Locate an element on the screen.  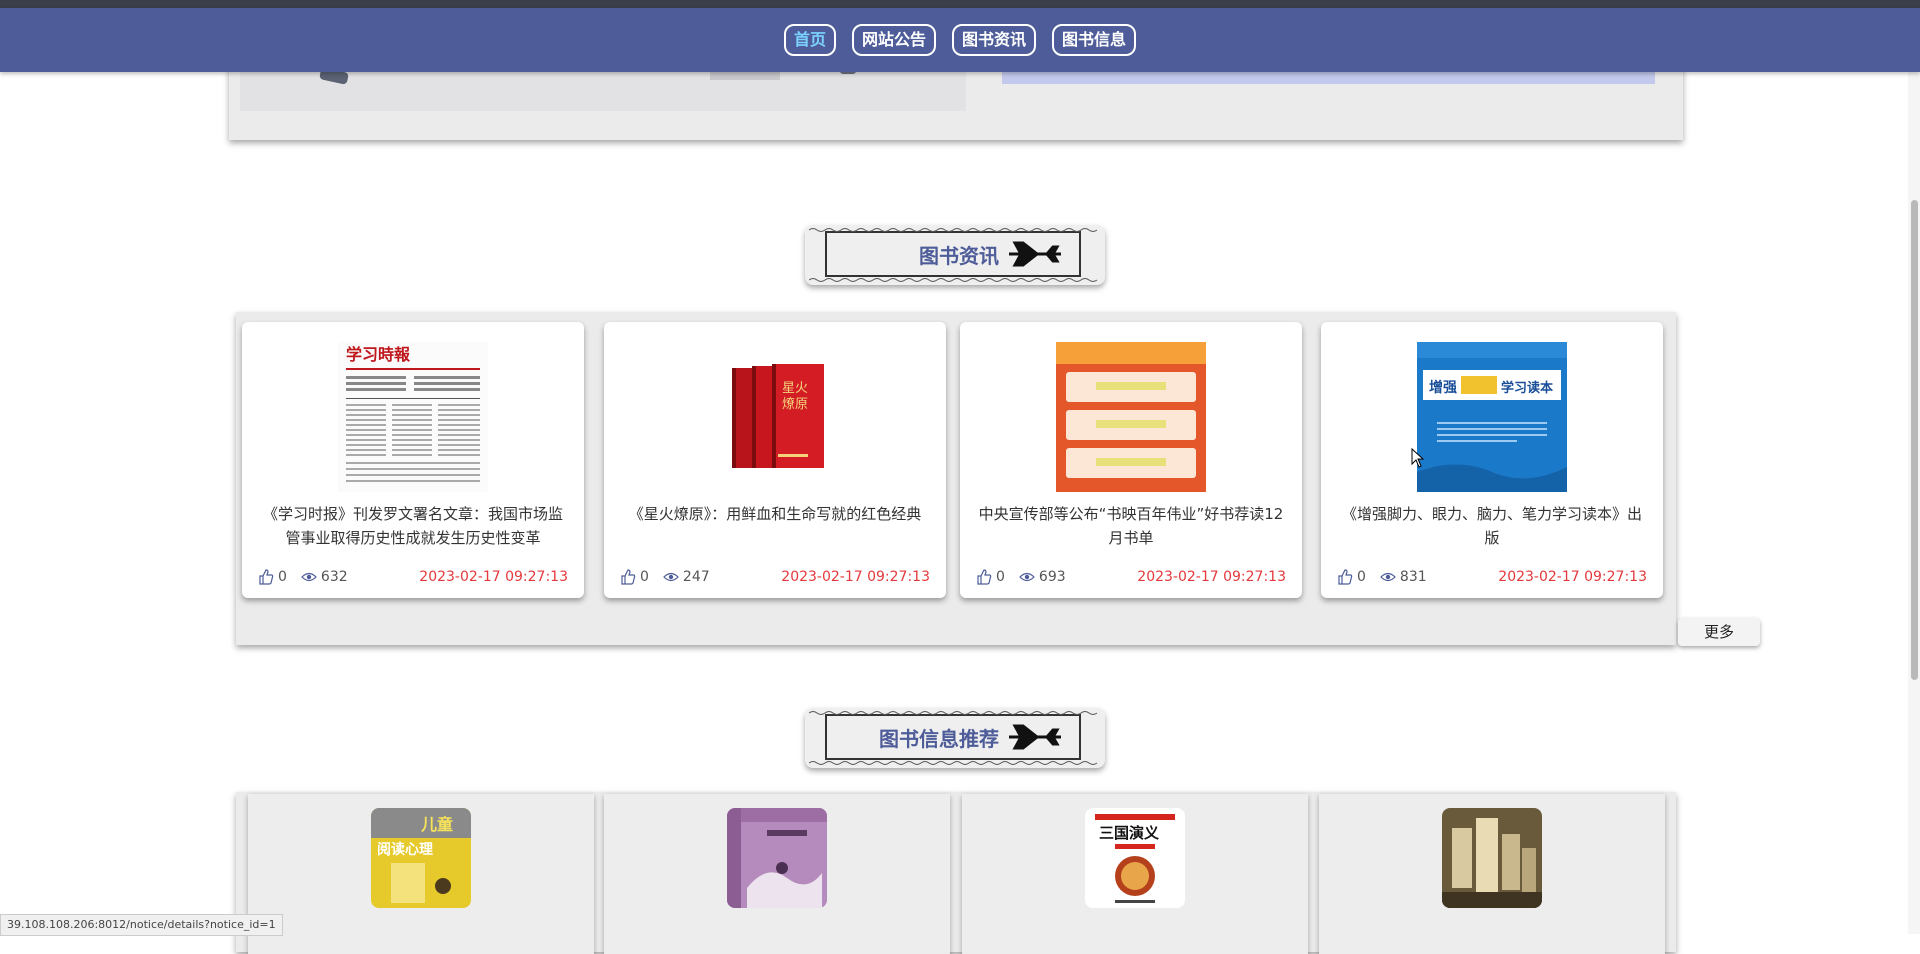
news-meta: 0 247 2023-02-17 09:27:13 is located at coordinates (775, 577).